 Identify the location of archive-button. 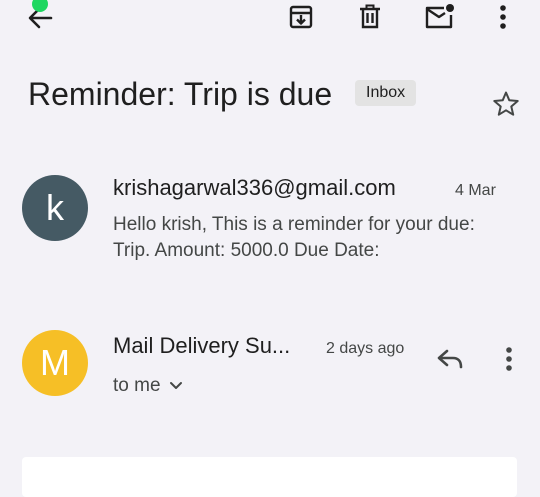
(301, 17).